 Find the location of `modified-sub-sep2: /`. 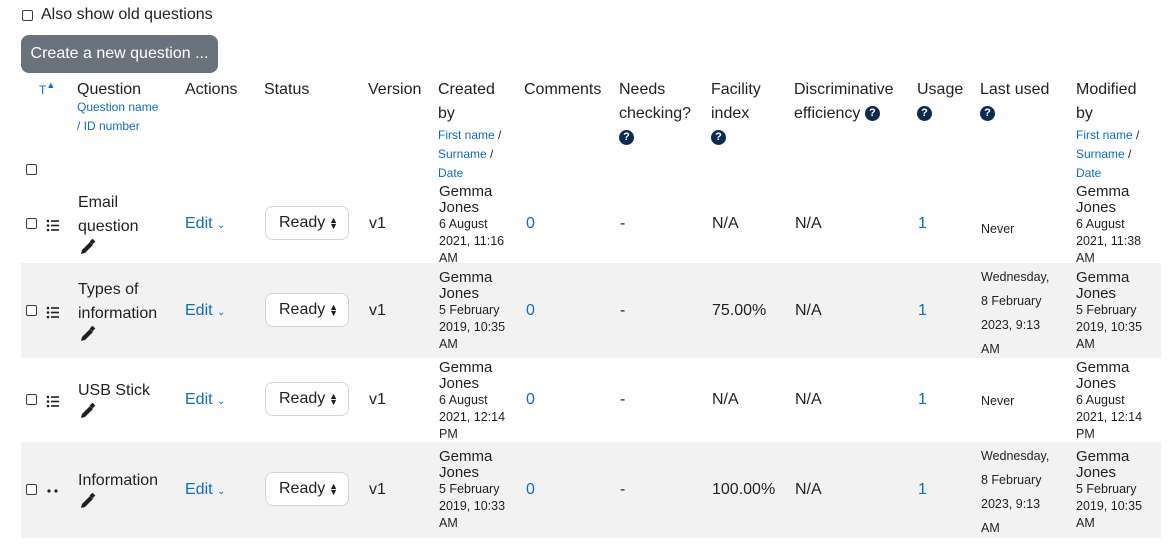

modified-sub-sep2: / is located at coordinates (1128, 154).